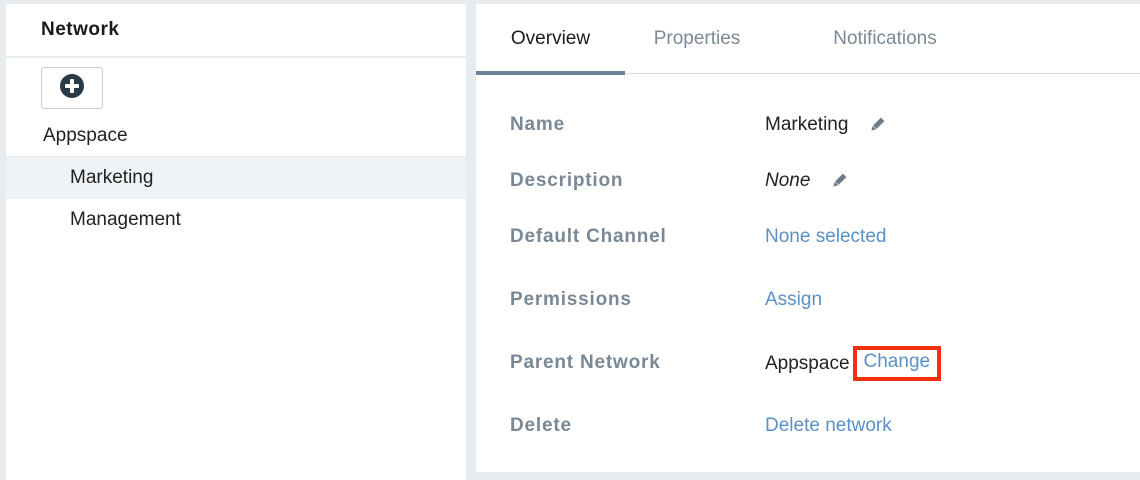 The height and width of the screenshot is (480, 1140). What do you see at coordinates (236, 220) in the screenshot?
I see `tree-item-management: Management` at bounding box center [236, 220].